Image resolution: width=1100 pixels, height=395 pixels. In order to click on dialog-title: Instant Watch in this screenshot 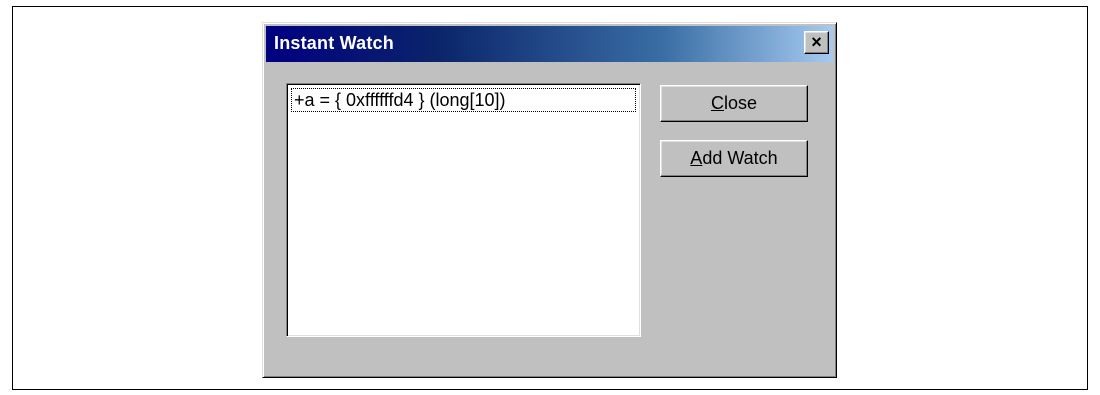, I will do `click(334, 43)`.